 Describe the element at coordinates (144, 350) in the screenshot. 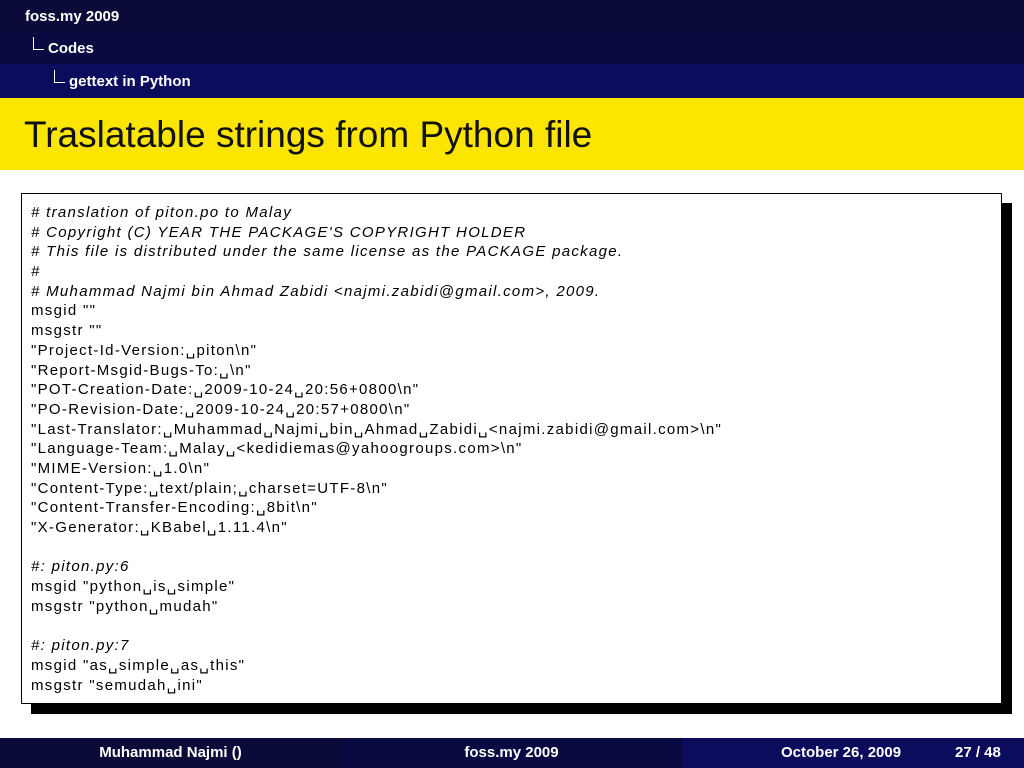

I see `code-line: "Project-Id-Version:␣piton\n"` at that location.